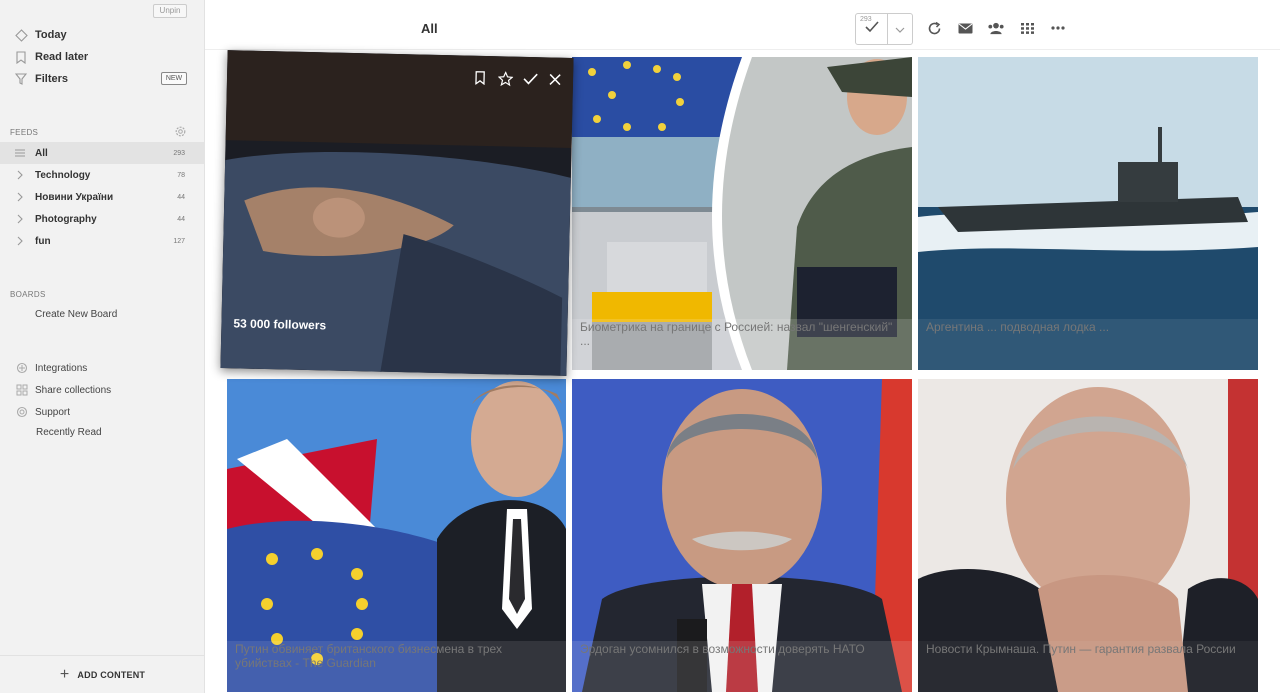 The image size is (1280, 693). What do you see at coordinates (69, 432) in the screenshot?
I see `recently-read-link: Recently Read` at bounding box center [69, 432].